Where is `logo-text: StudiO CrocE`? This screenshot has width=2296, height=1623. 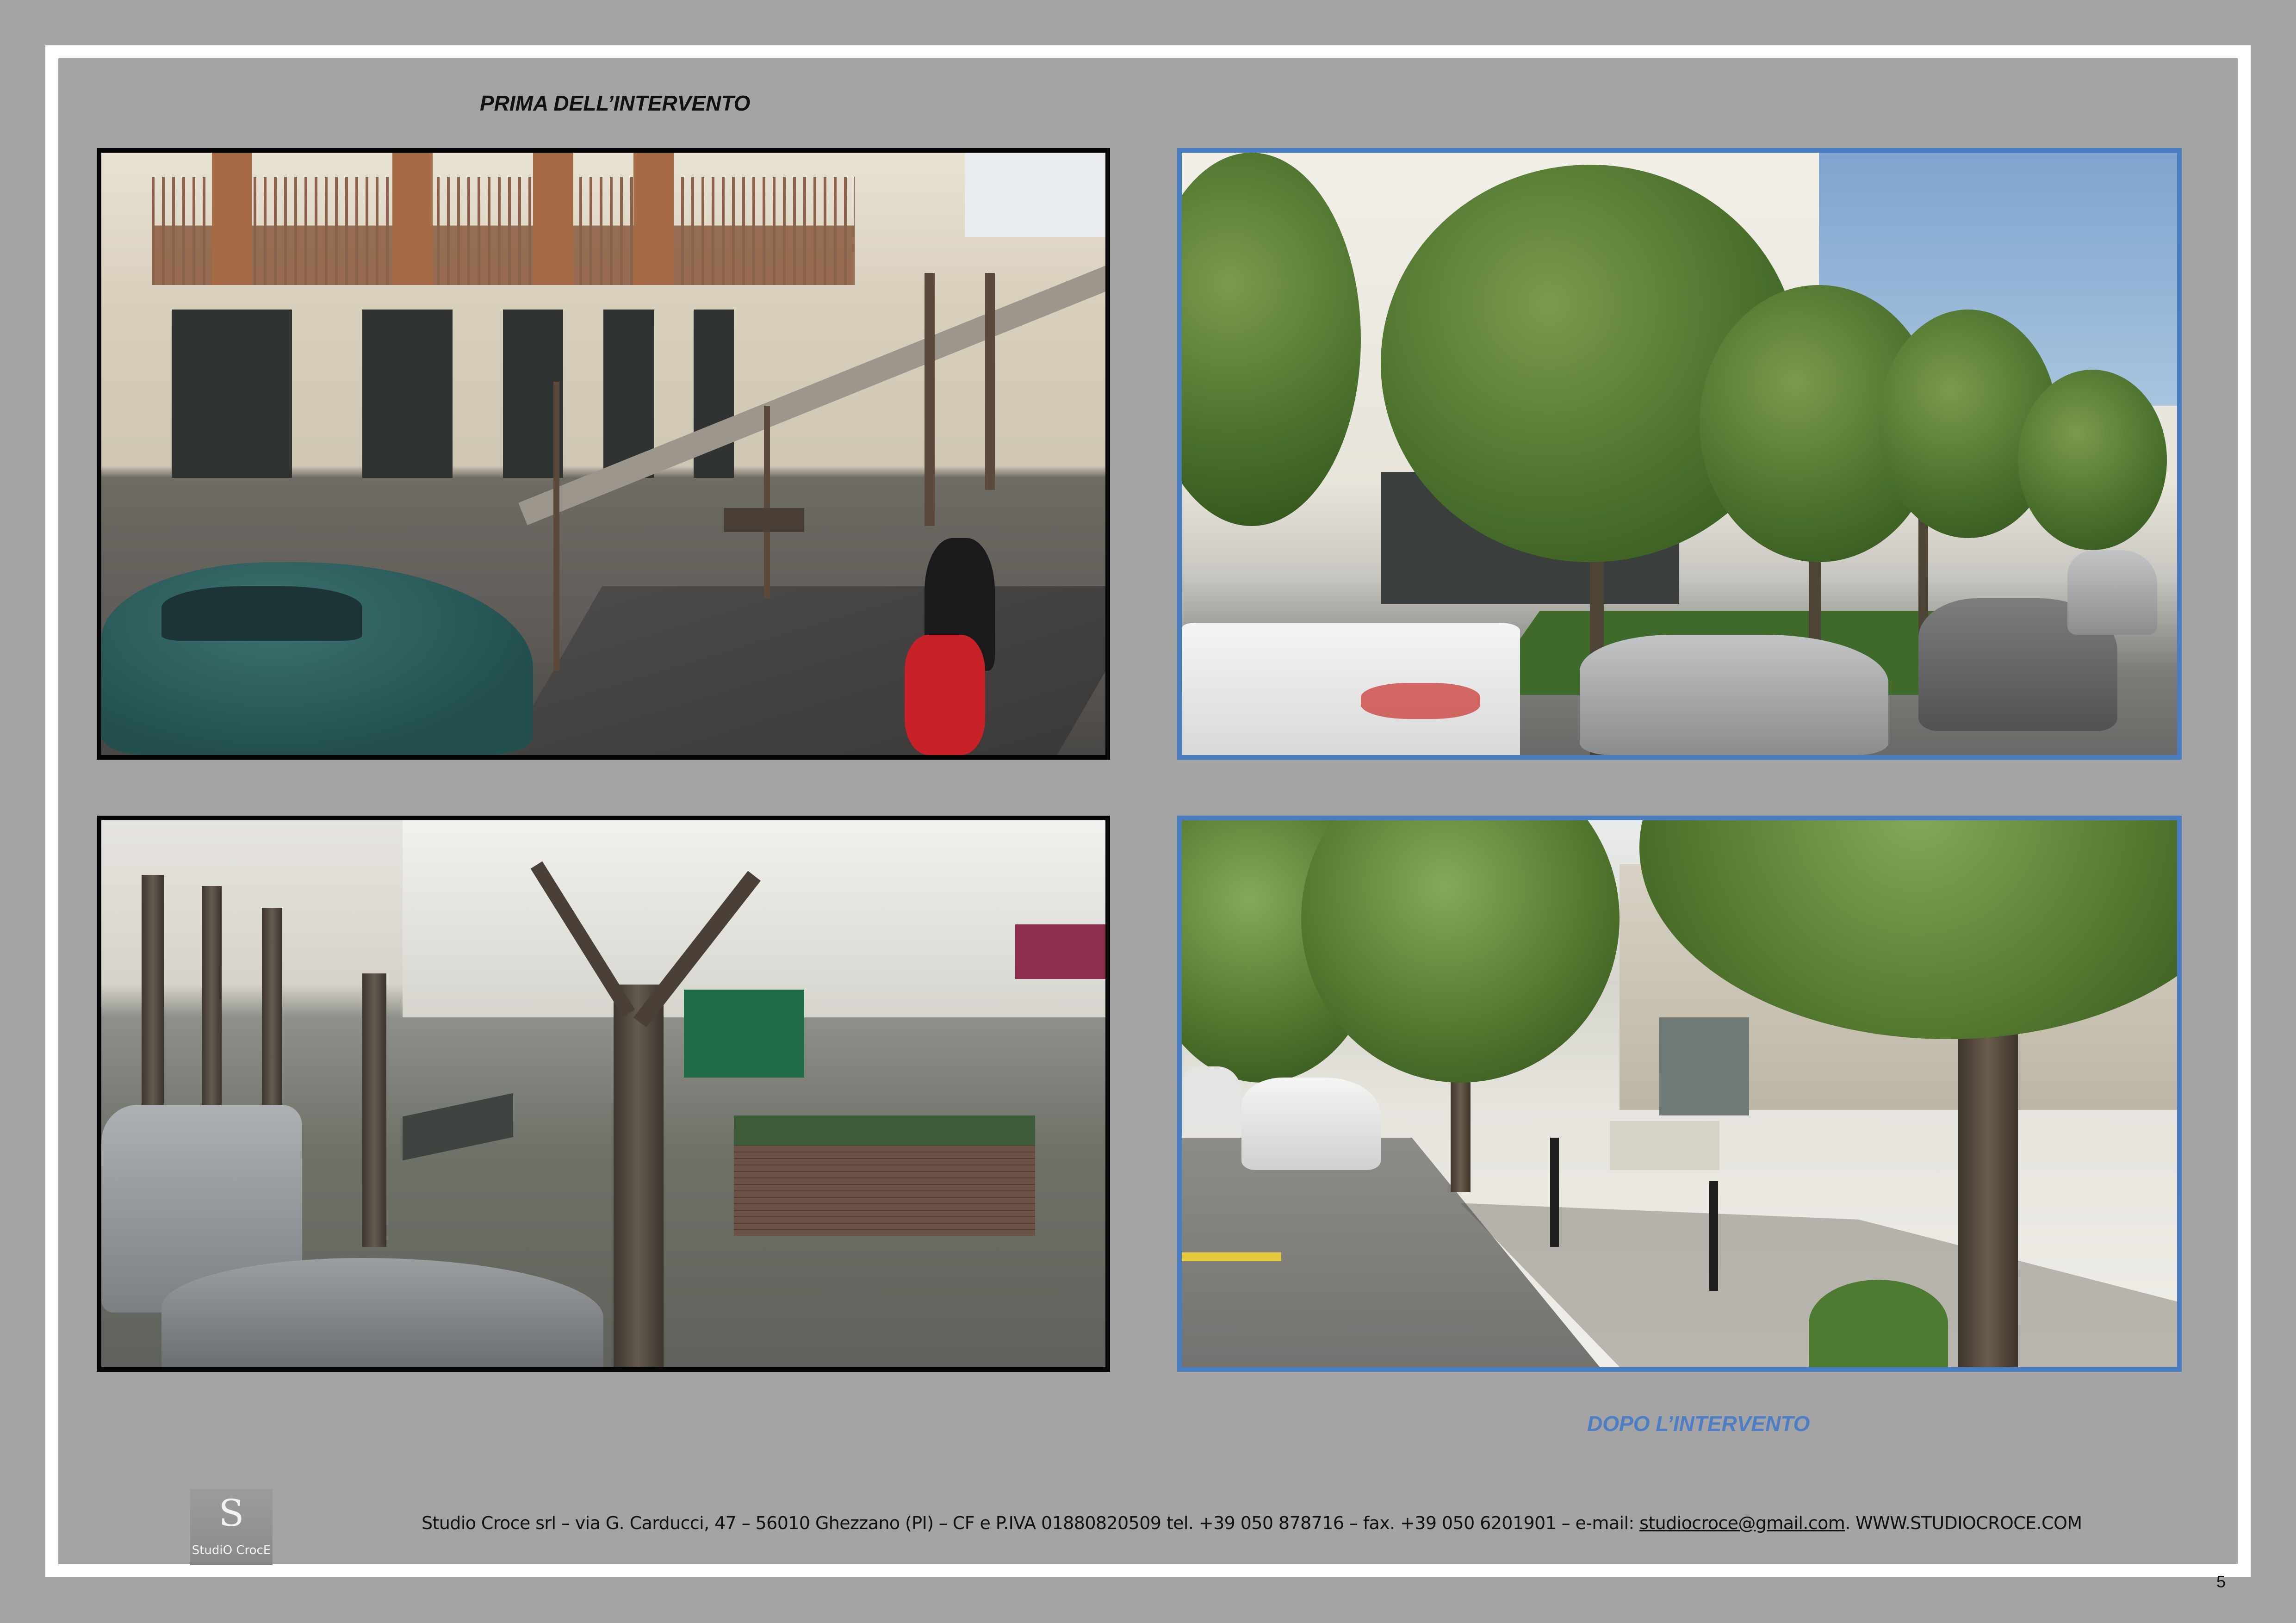 logo-text: StudiO CrocE is located at coordinates (232, 1550).